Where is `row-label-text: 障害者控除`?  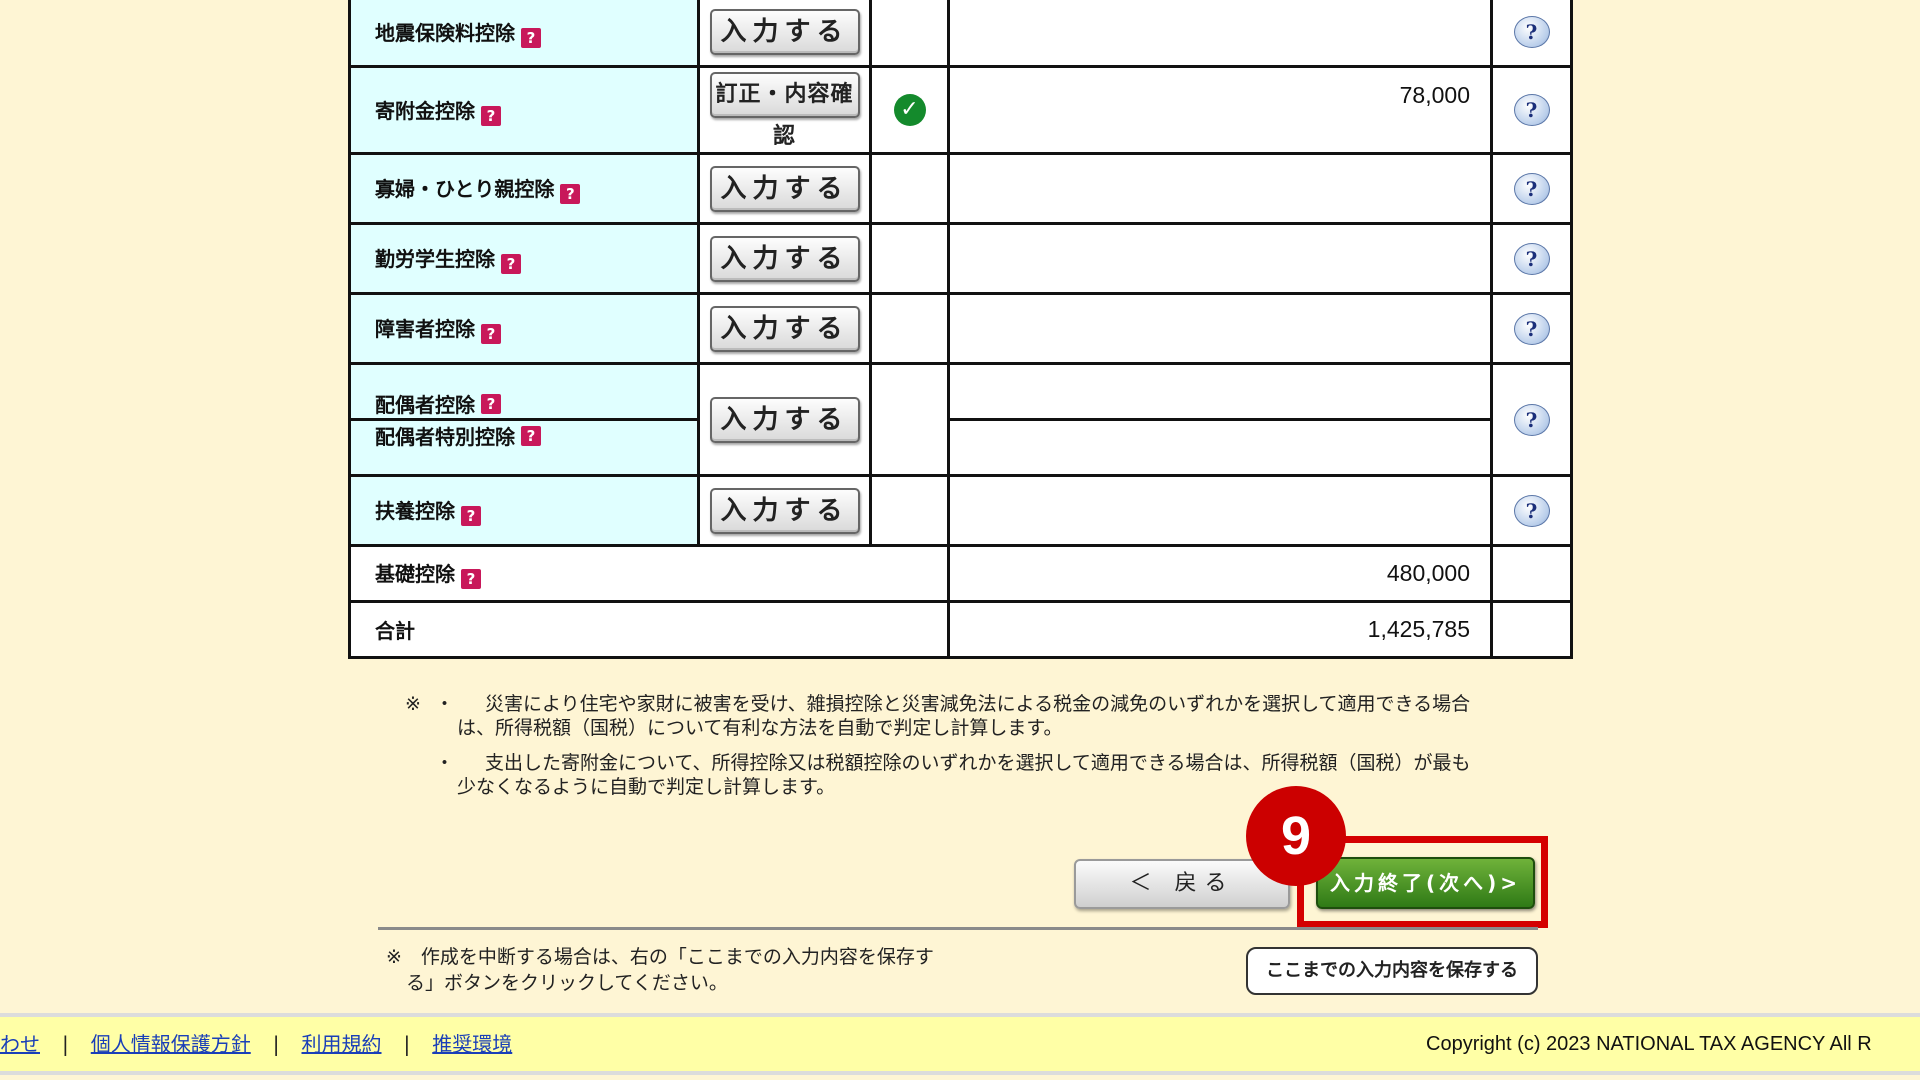
row-label-text: 障害者控除 is located at coordinates (425, 329).